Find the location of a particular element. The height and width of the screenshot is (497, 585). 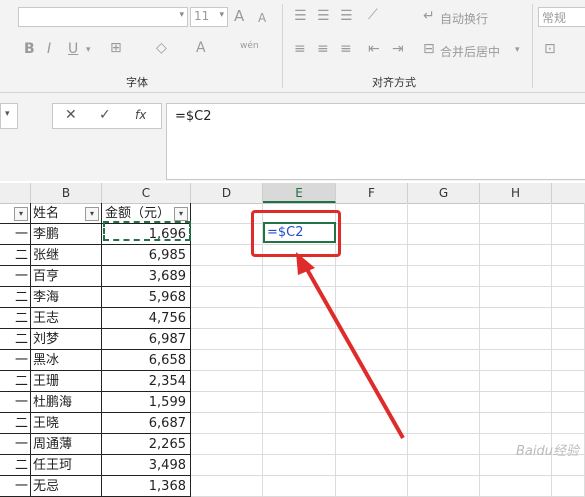

cell: 无忌 is located at coordinates (66, 486).